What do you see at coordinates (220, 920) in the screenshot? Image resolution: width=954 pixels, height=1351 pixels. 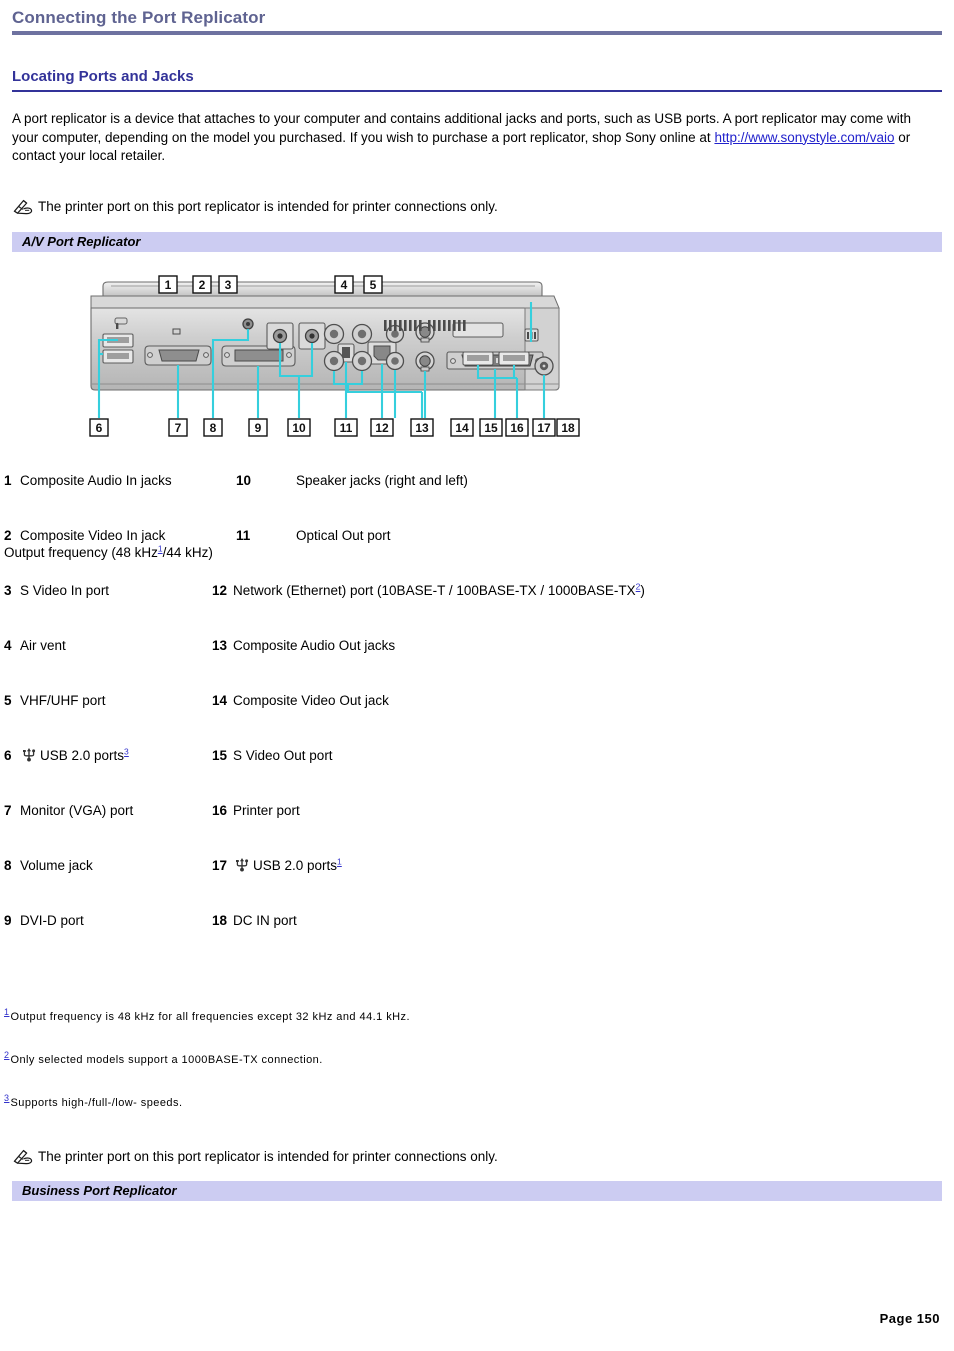 I see `legend-num-18: 18` at bounding box center [220, 920].